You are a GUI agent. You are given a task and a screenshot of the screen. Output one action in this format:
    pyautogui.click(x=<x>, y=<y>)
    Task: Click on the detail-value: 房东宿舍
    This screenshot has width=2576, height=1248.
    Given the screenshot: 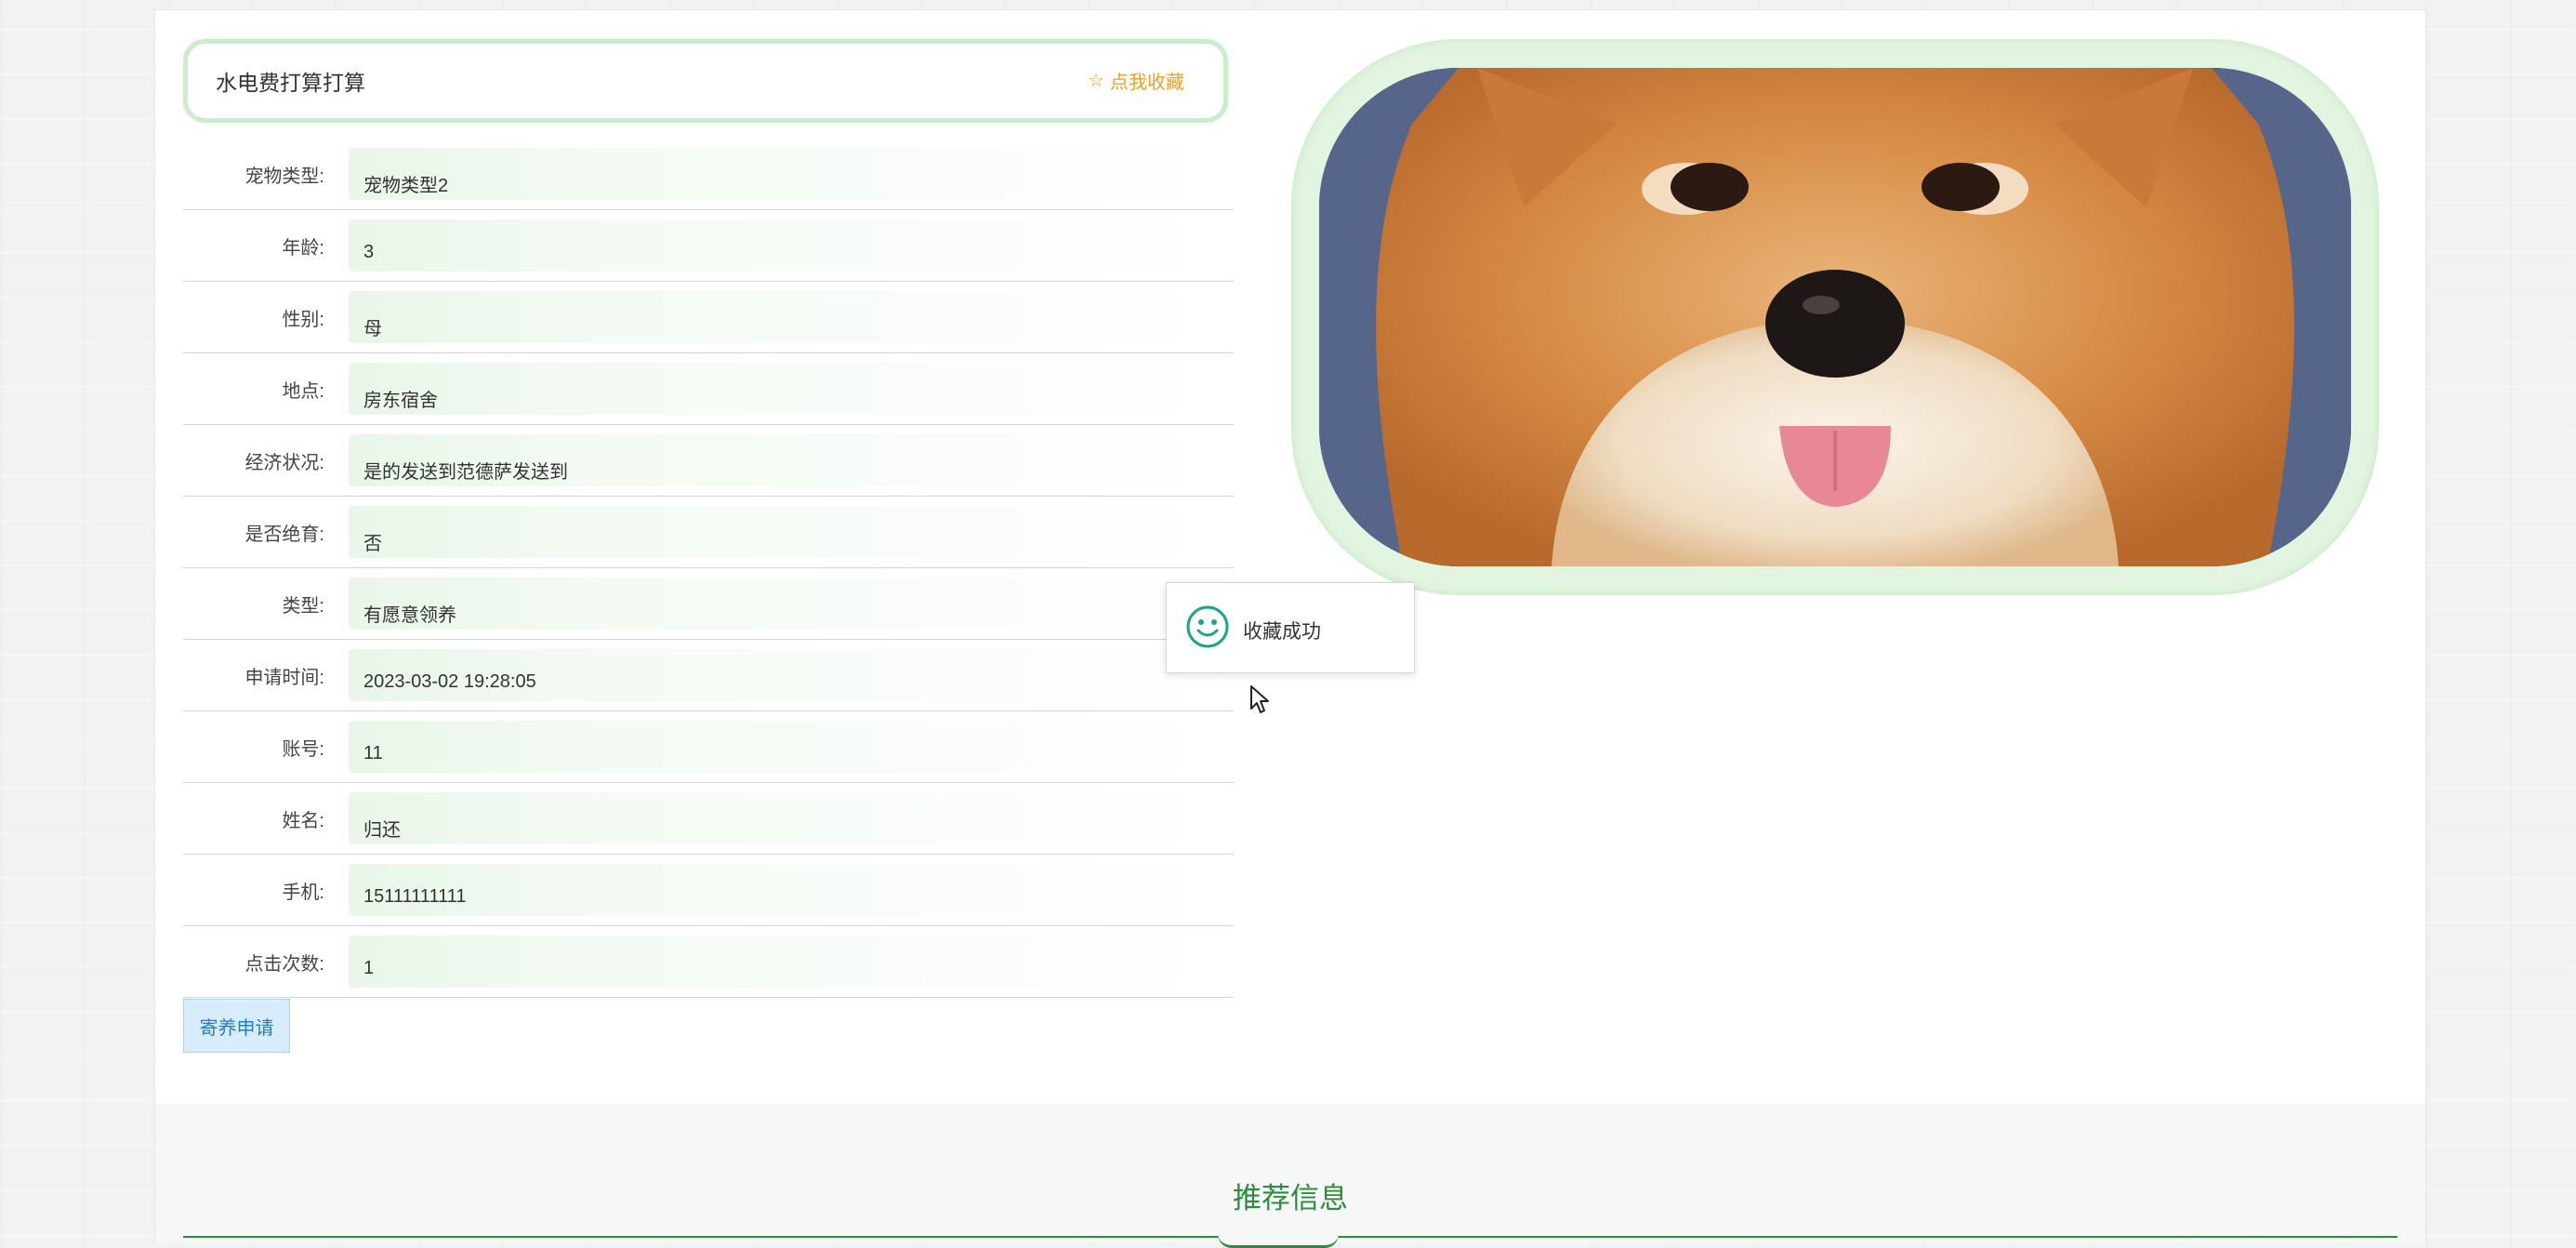 What is the action you would take?
    pyautogui.click(x=400, y=401)
    